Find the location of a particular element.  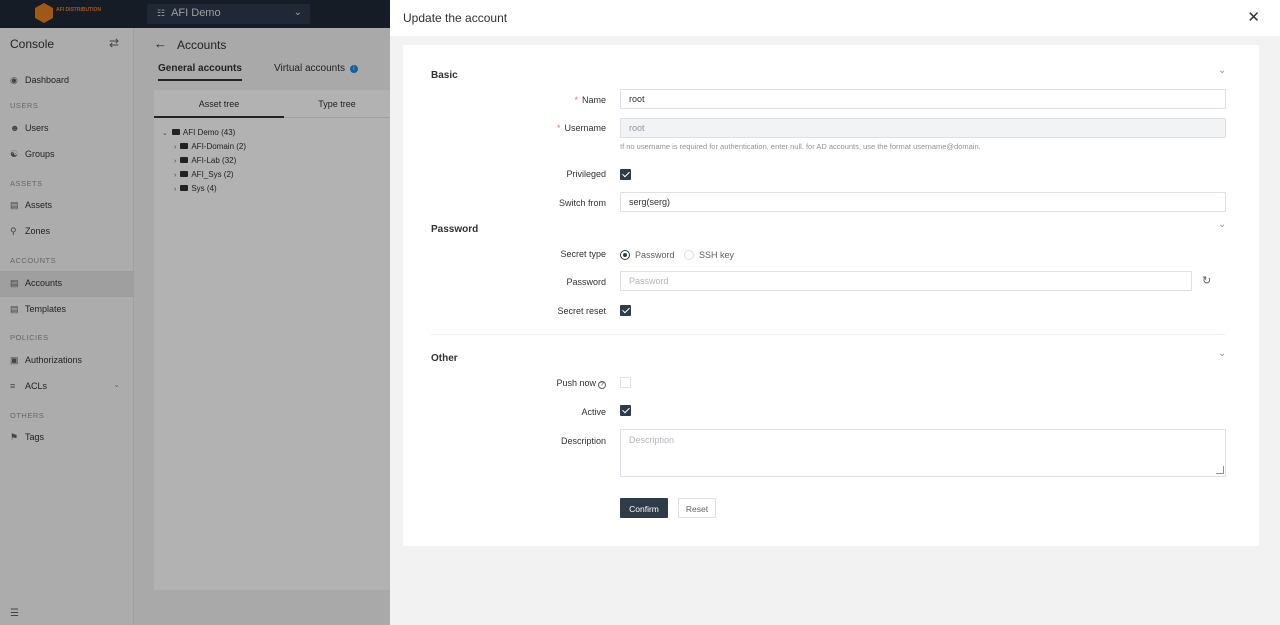

drawer-header: Update the account ✕ is located at coordinates (835, 18).